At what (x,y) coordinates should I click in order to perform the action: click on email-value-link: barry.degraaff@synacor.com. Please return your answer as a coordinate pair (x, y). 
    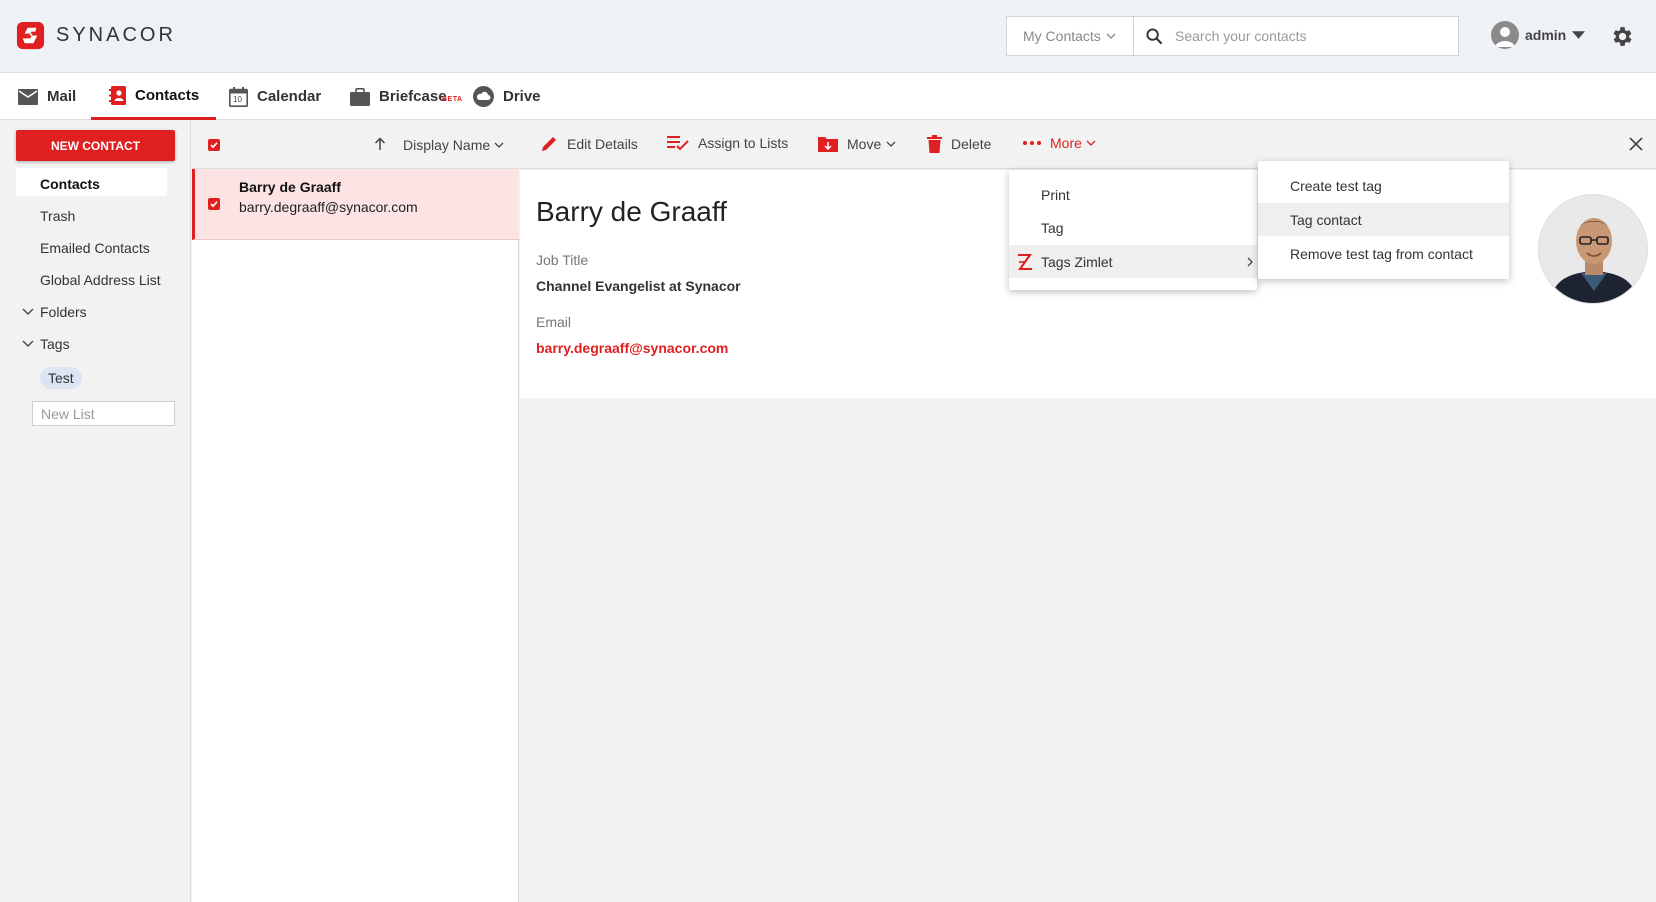
    Looking at the image, I should click on (632, 348).